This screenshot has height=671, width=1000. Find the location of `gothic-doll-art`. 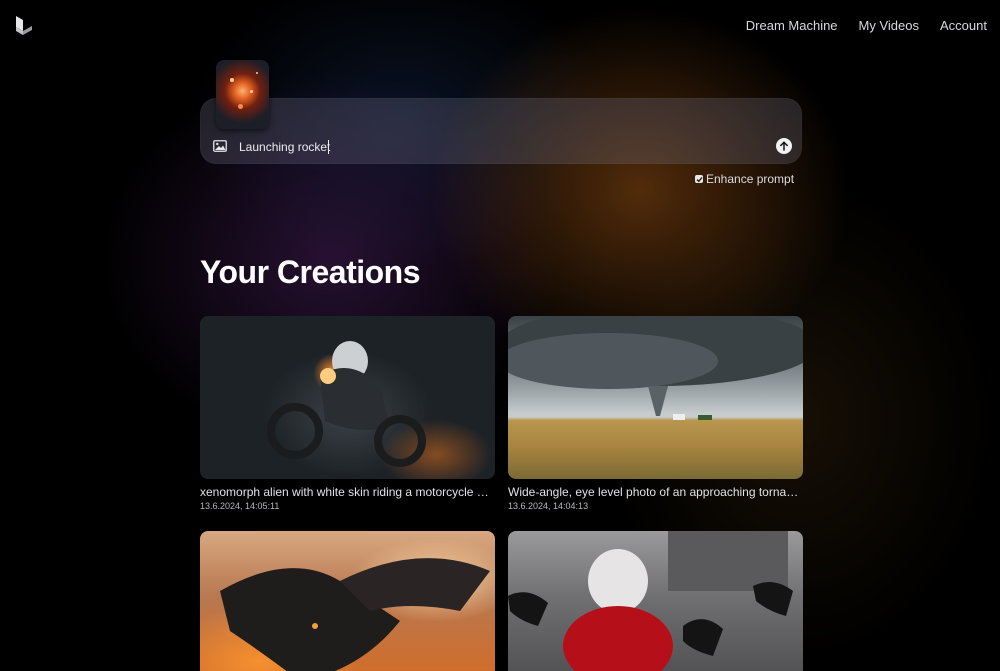

gothic-doll-art is located at coordinates (650, 601).